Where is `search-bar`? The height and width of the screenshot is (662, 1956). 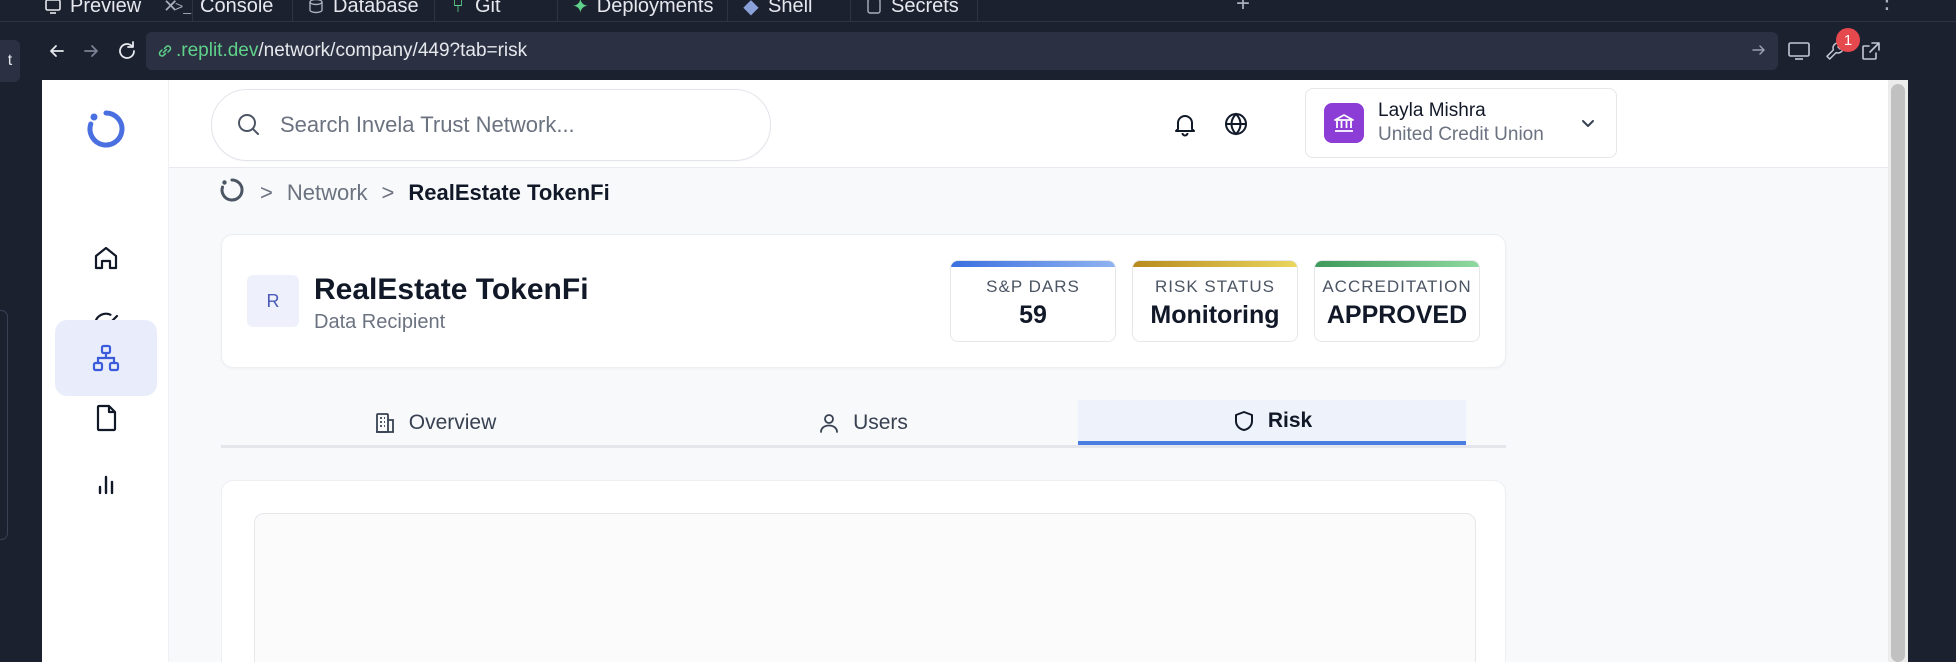 search-bar is located at coordinates (491, 125).